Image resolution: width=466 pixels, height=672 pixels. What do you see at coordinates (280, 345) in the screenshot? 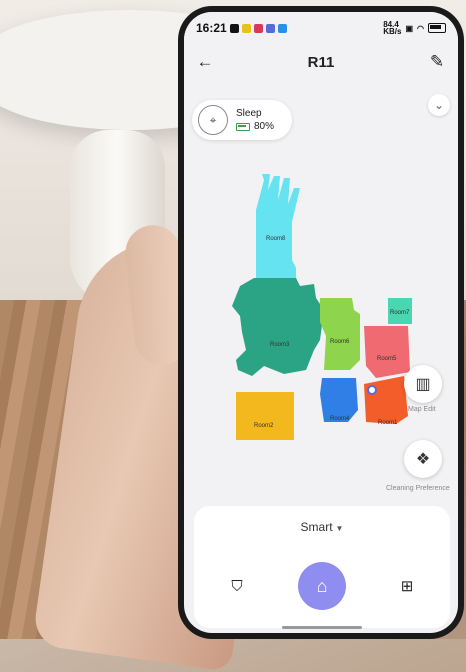
I see `room-3-label: Room3` at bounding box center [280, 345].